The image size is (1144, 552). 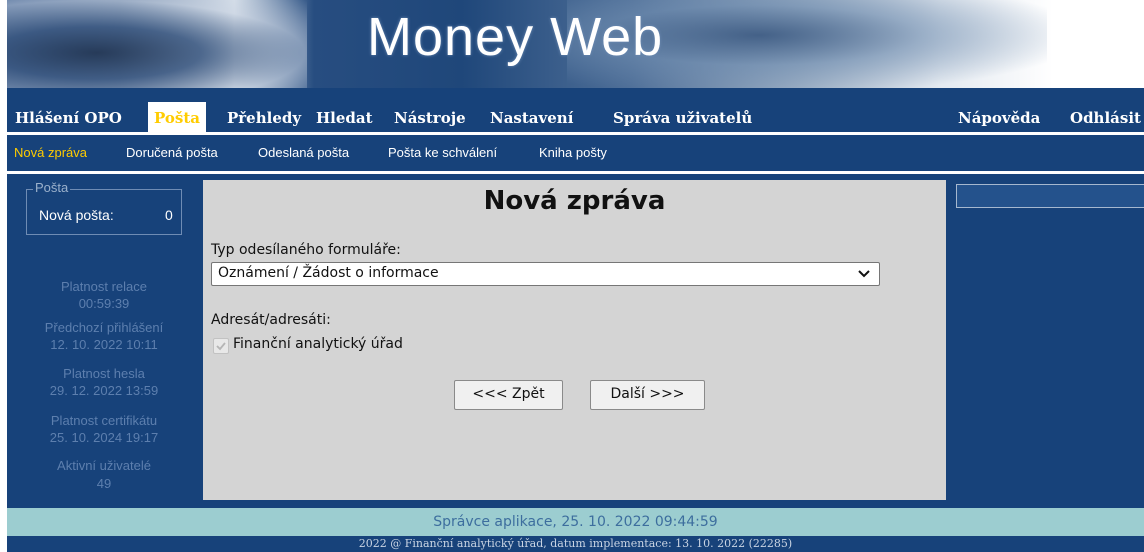 I want to click on checkmark-icon, so click(x=221, y=346).